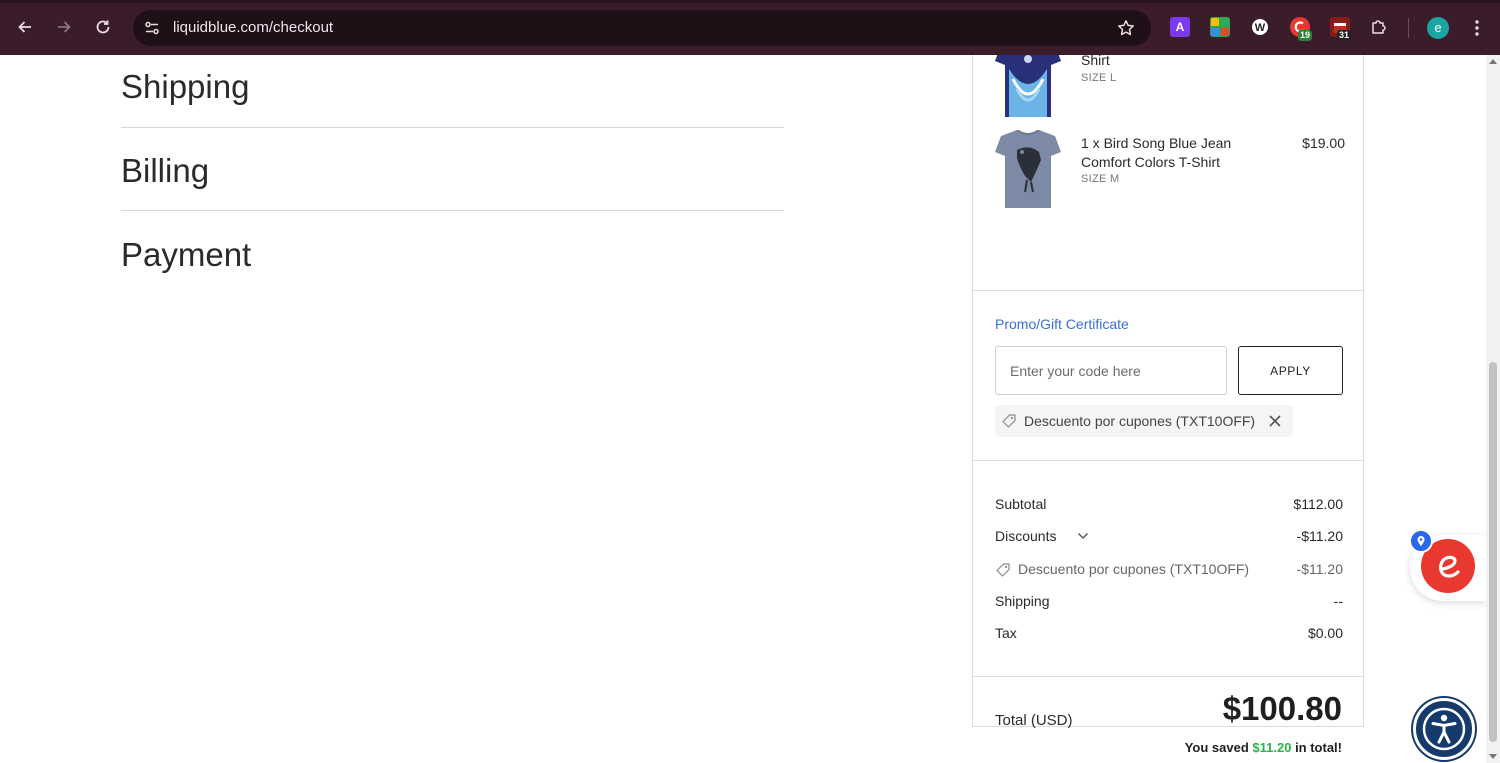  I want to click on coupon-extension-widget, so click(1447, 566).